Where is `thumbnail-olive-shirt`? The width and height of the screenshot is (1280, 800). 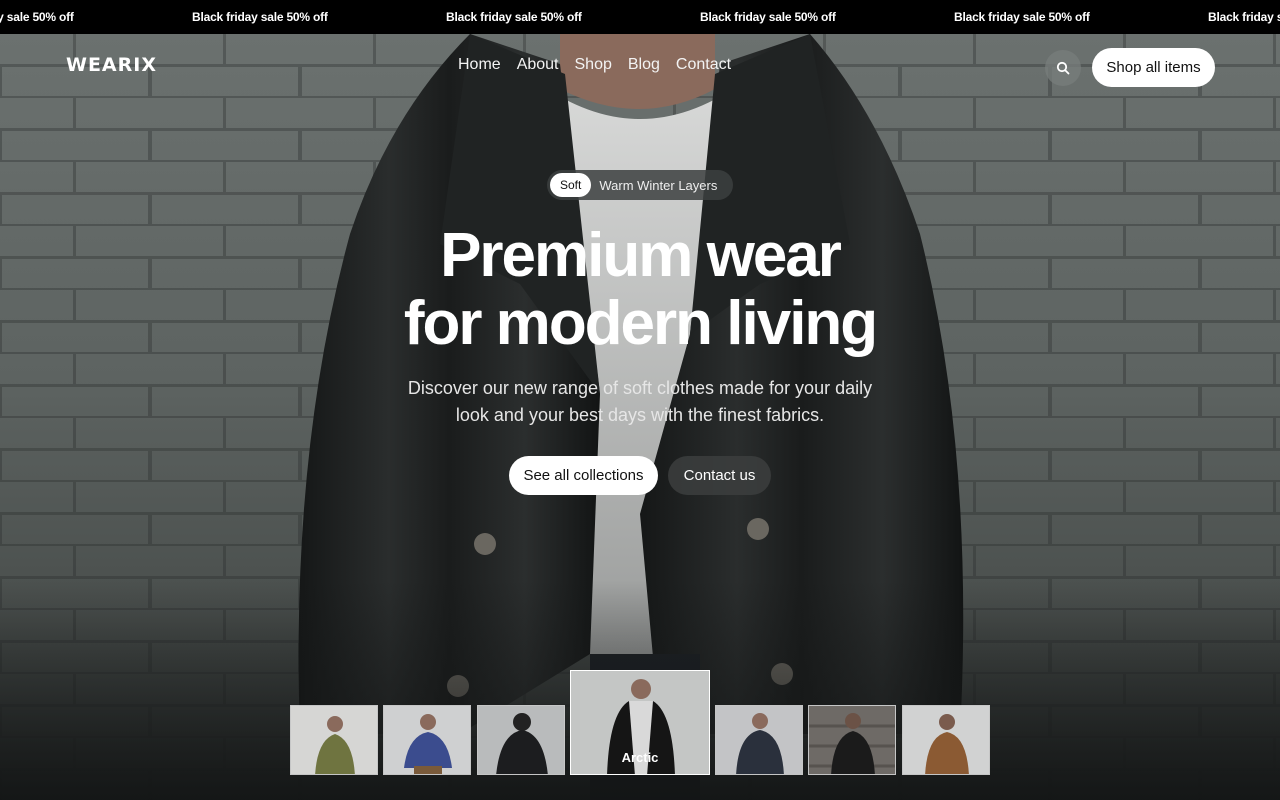
thumbnail-olive-shirt is located at coordinates (334, 740).